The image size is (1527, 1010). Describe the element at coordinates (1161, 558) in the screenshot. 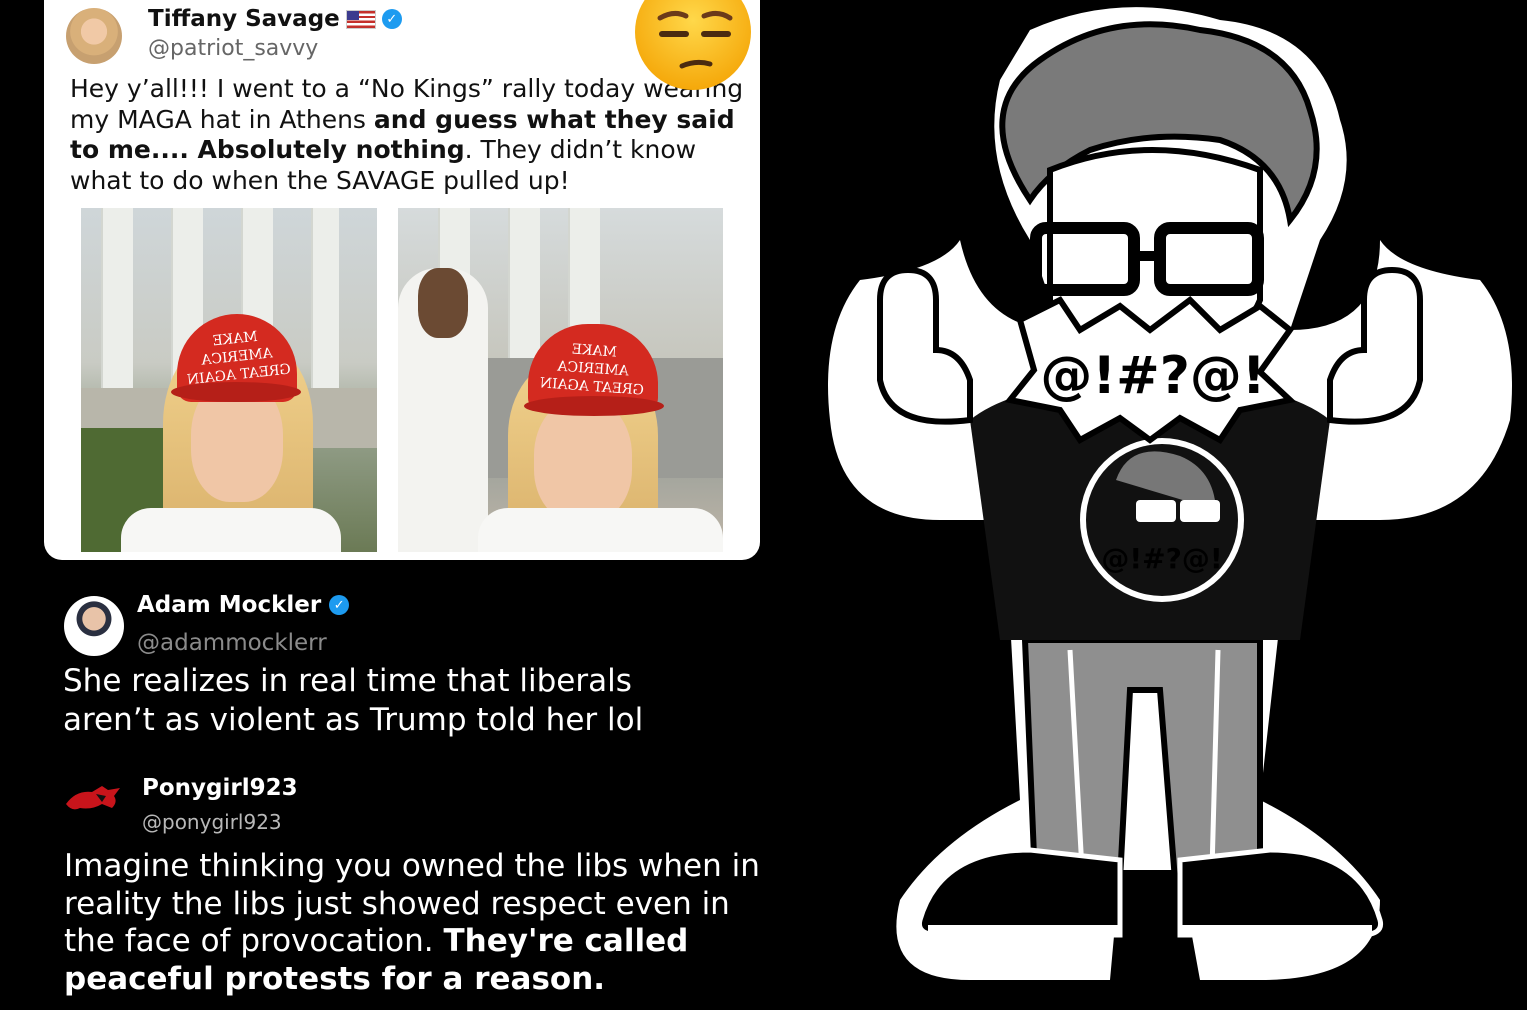

I see `shirt-symbols-text: @!#?@!` at that location.